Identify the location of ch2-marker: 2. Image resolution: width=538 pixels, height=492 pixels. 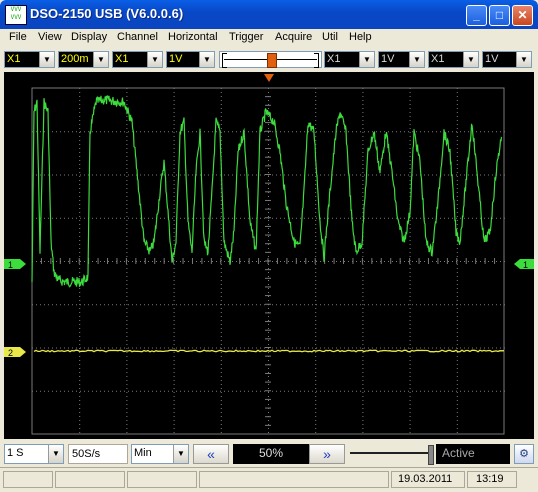
(15, 352).